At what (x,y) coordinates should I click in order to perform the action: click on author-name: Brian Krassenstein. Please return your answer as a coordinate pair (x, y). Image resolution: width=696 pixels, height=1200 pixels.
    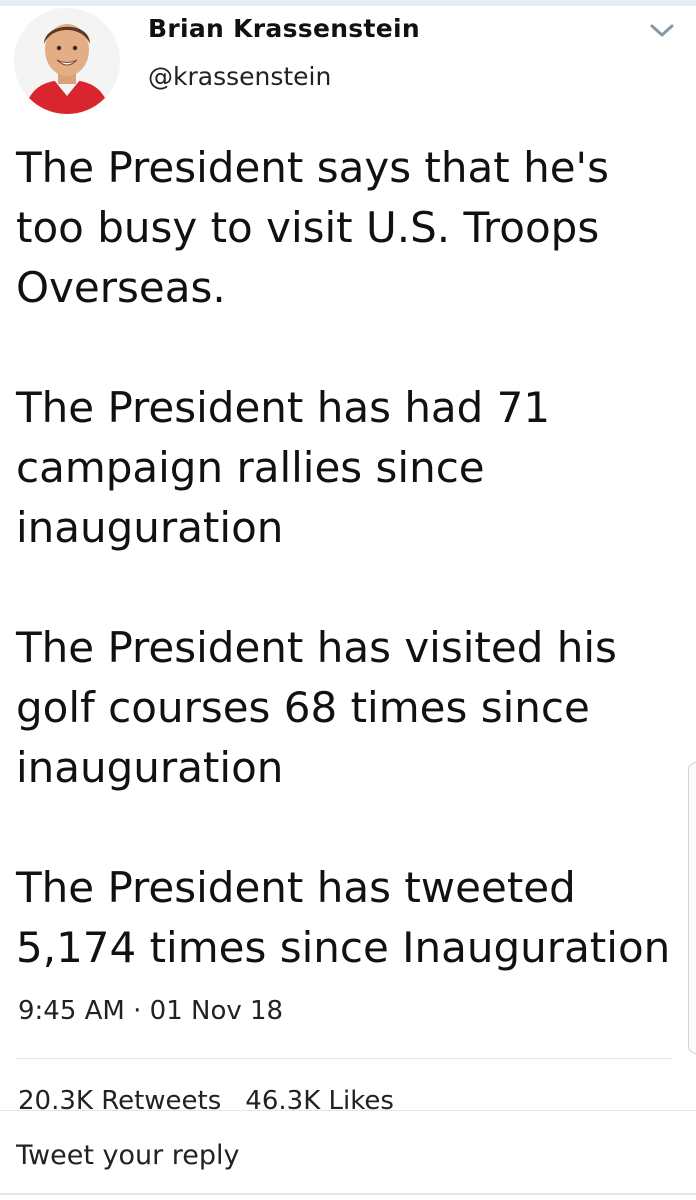
    Looking at the image, I should click on (284, 28).